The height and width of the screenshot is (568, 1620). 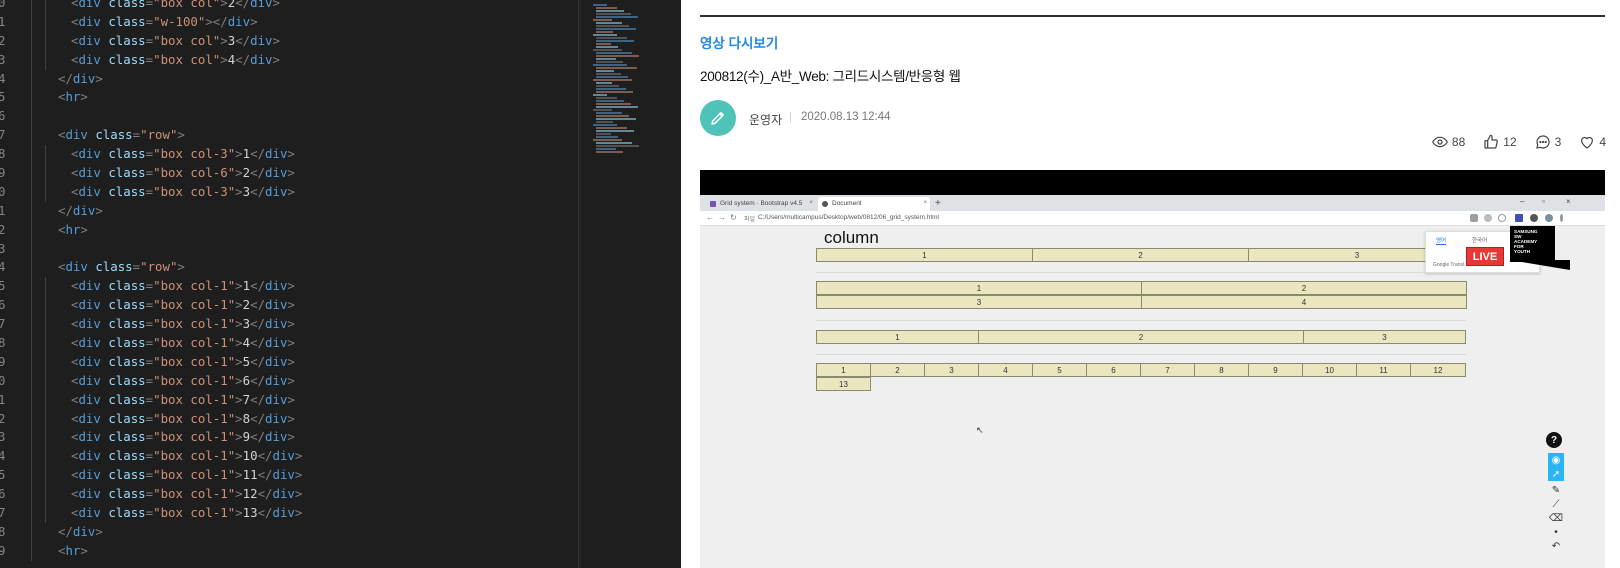 What do you see at coordinates (290, 268) in the screenshot?
I see `code-line: 4 <div class="row">` at bounding box center [290, 268].